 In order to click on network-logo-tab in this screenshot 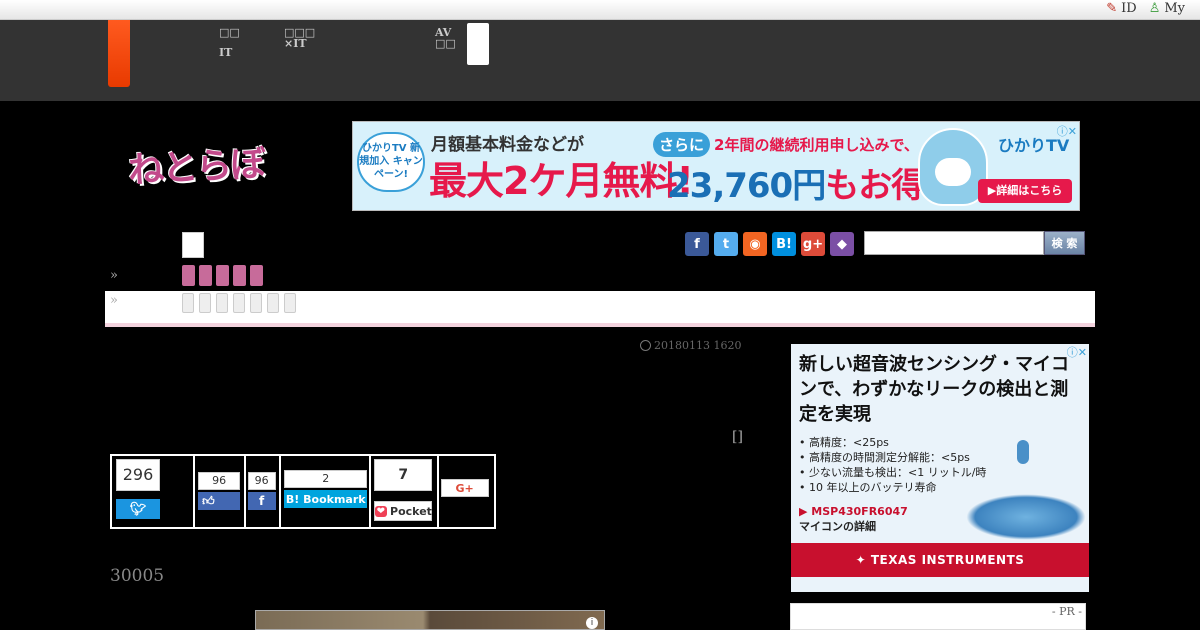, I will do `click(119, 53)`.